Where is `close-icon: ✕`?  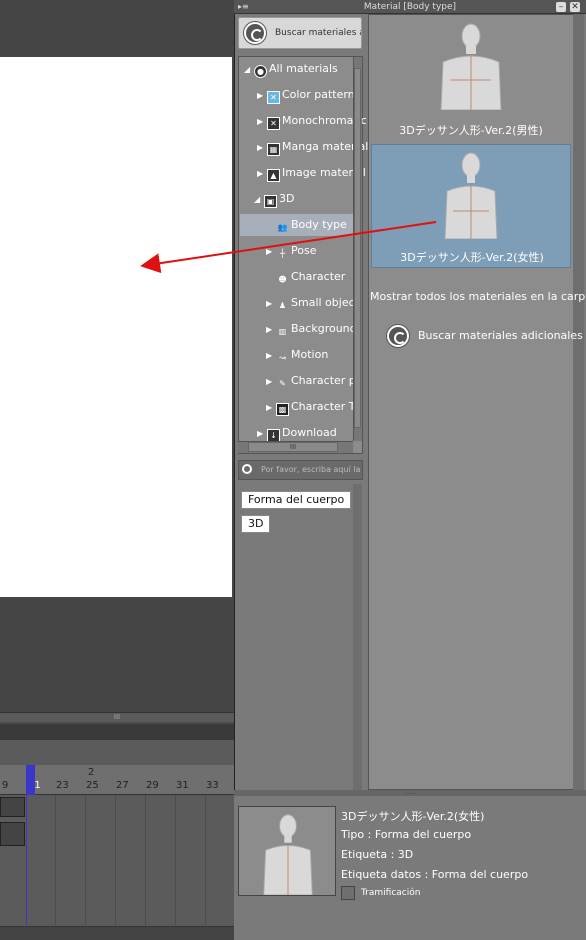 close-icon: ✕ is located at coordinates (575, 7).